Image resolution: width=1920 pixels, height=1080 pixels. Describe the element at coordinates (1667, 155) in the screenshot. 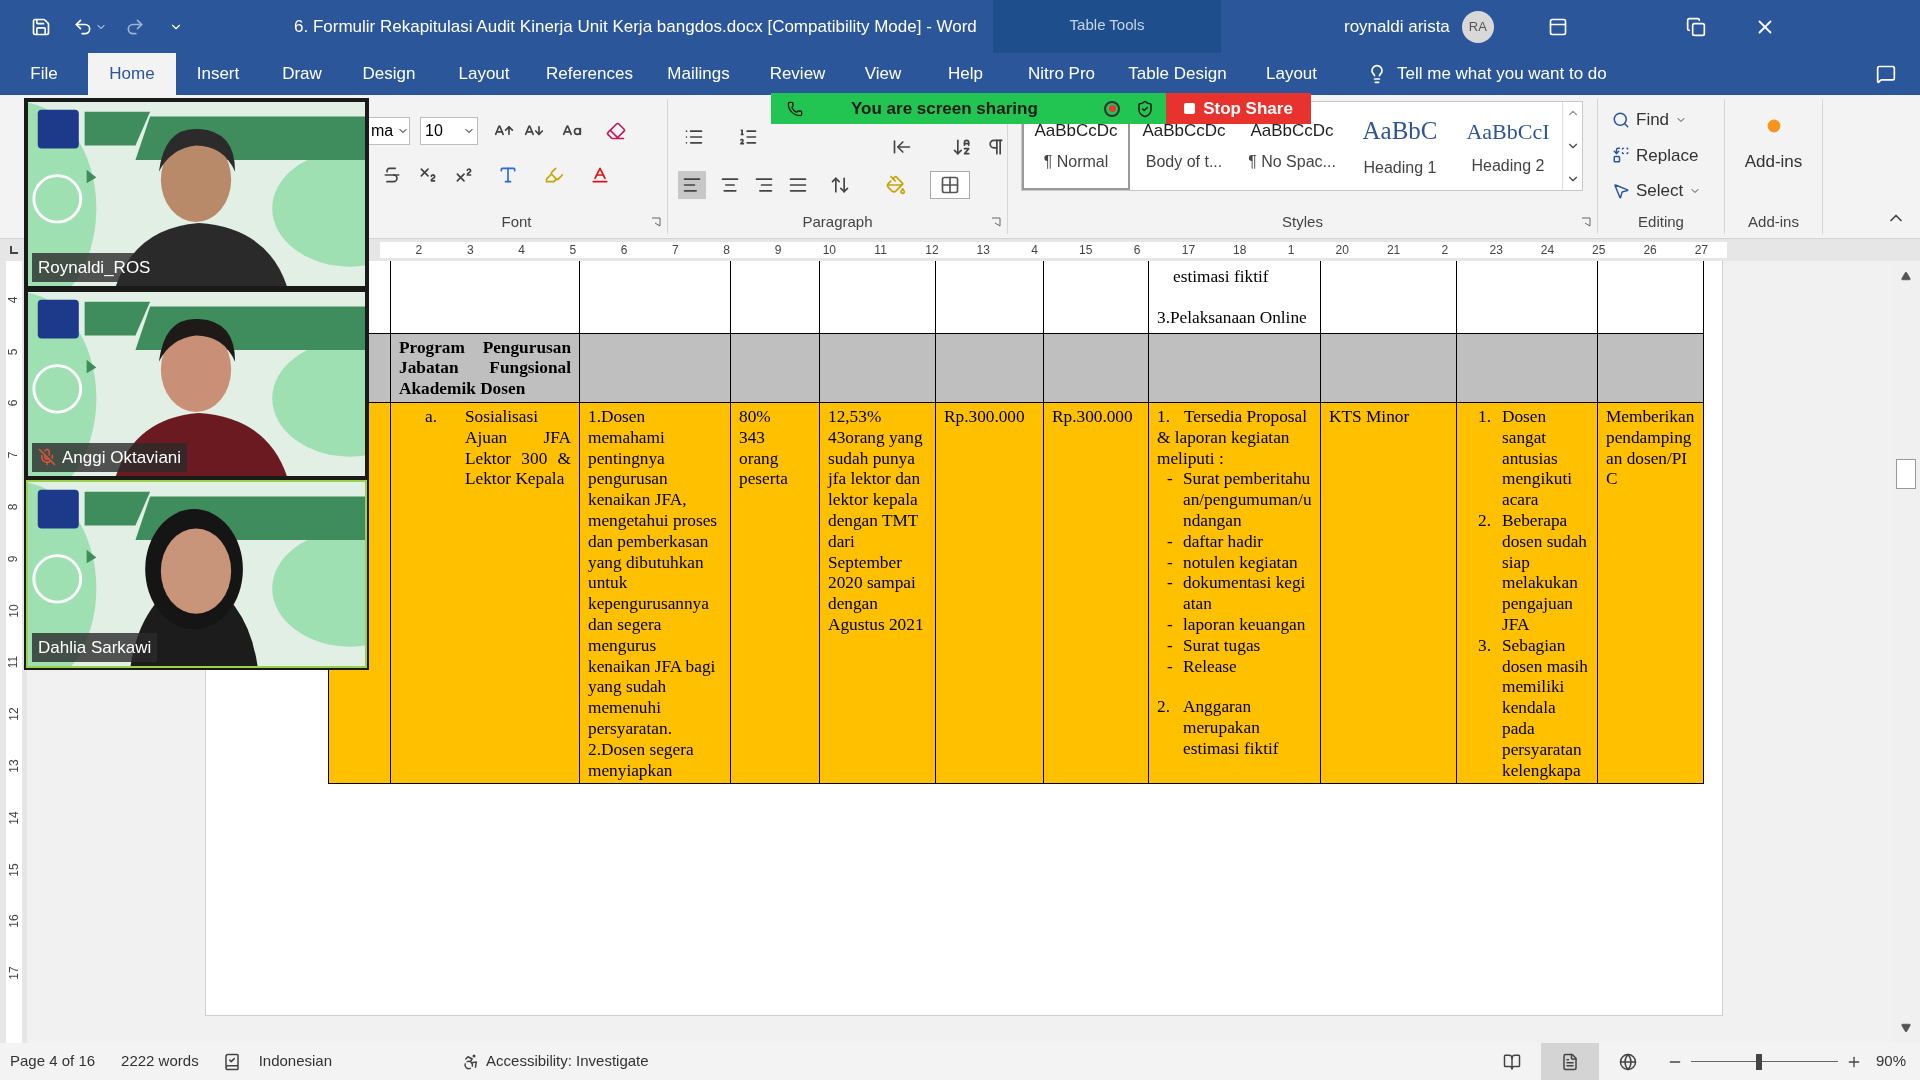

I see `editing-command: Replace` at that location.